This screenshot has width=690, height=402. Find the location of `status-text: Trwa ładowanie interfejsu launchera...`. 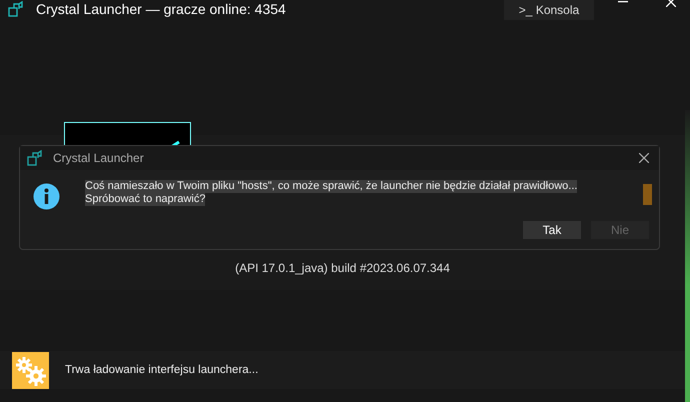

status-text: Trwa ładowanie interfejsu launchera... is located at coordinates (161, 370).